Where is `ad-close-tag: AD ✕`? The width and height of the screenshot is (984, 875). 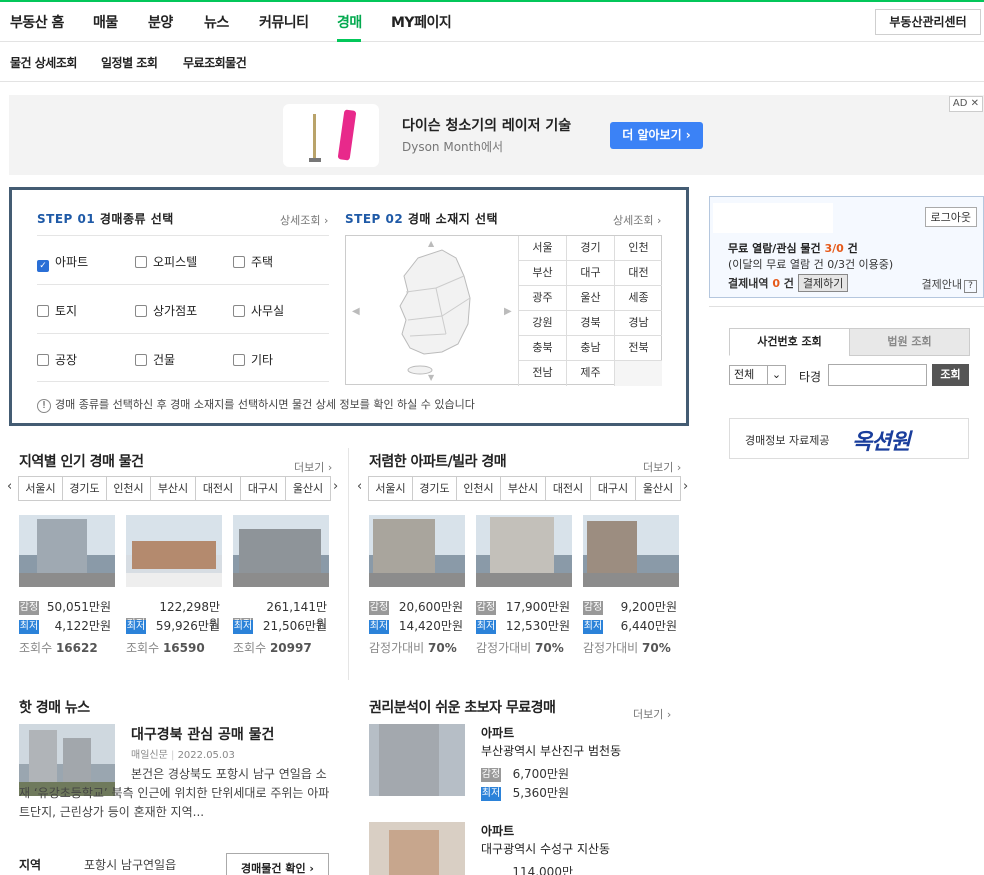 ad-close-tag: AD ✕ is located at coordinates (965, 104).